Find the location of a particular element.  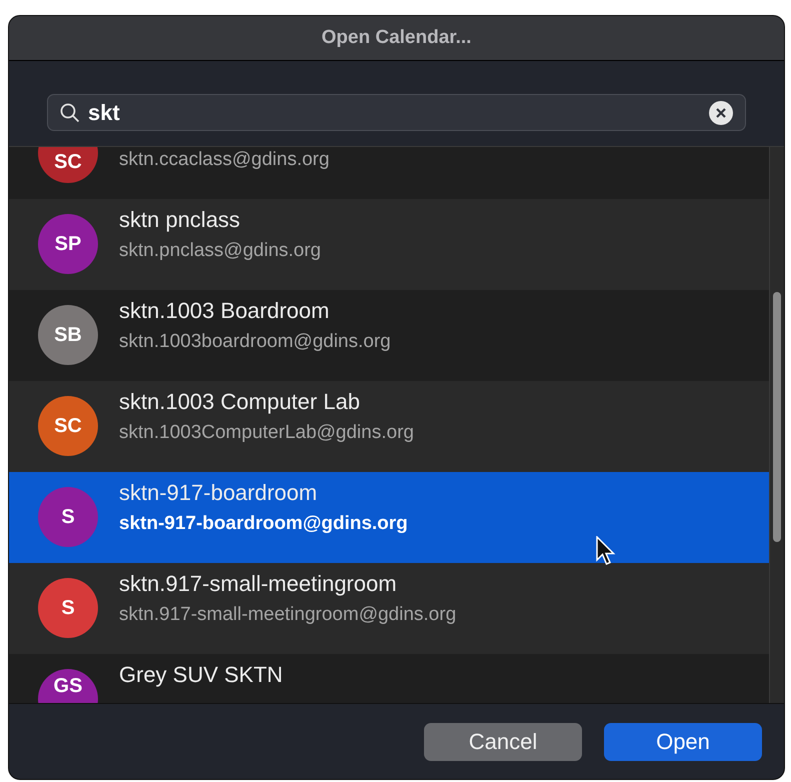

calendar-row: GS Grey SUV SKTN is located at coordinates (389, 678).